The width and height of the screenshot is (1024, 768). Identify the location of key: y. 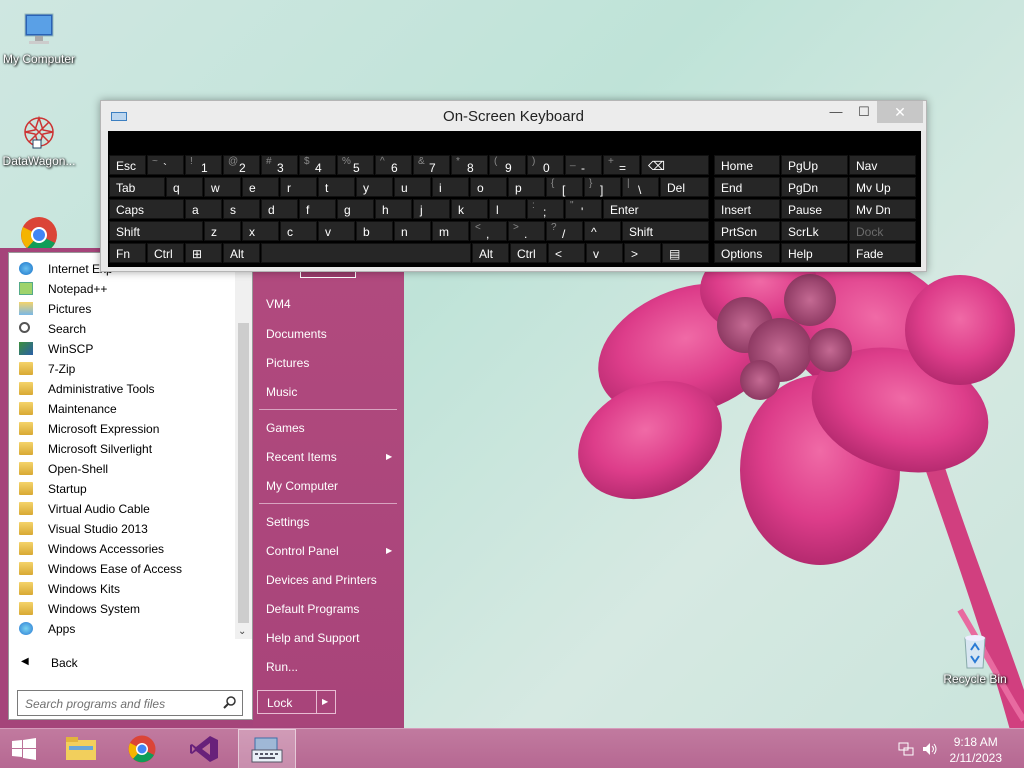
(374, 187).